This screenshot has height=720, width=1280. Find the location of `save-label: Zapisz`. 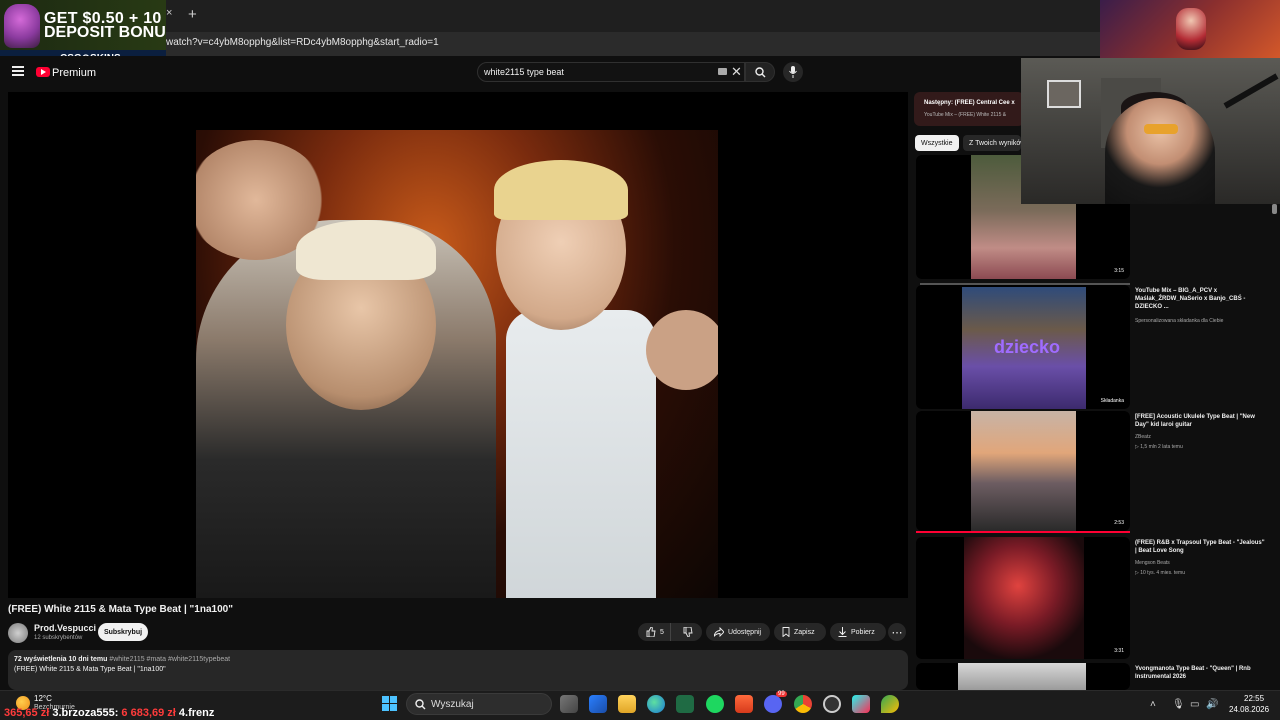

save-label: Zapisz is located at coordinates (804, 632).